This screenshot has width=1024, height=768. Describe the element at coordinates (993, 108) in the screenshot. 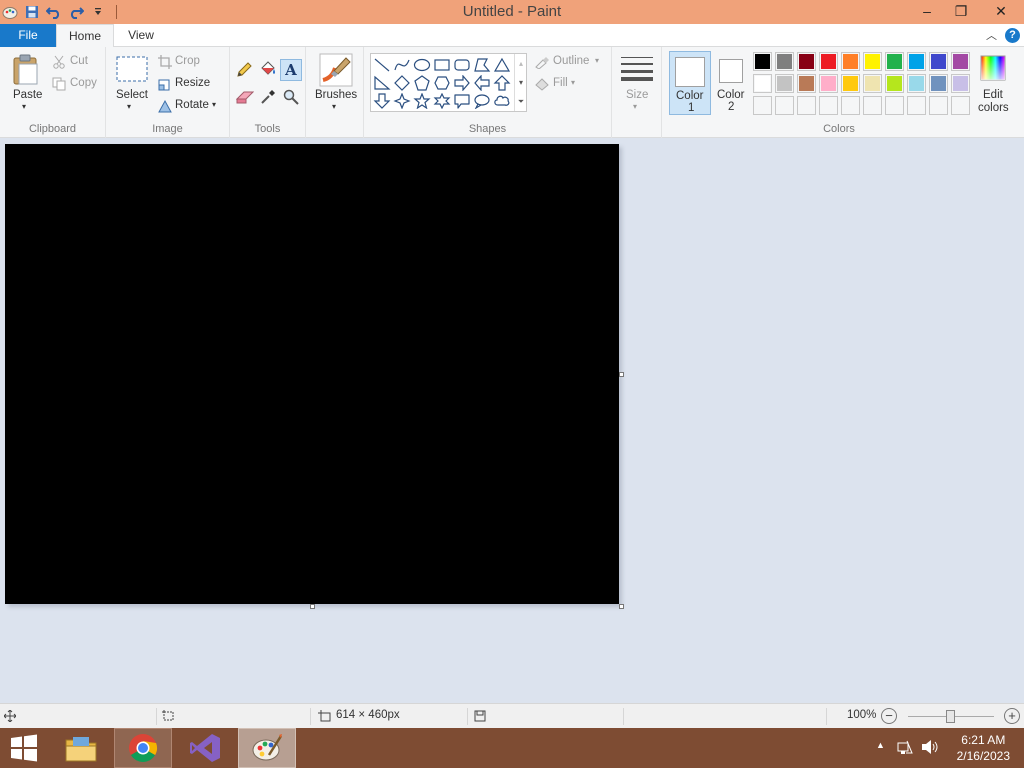

I see `edit-colors-label-2: colors` at that location.